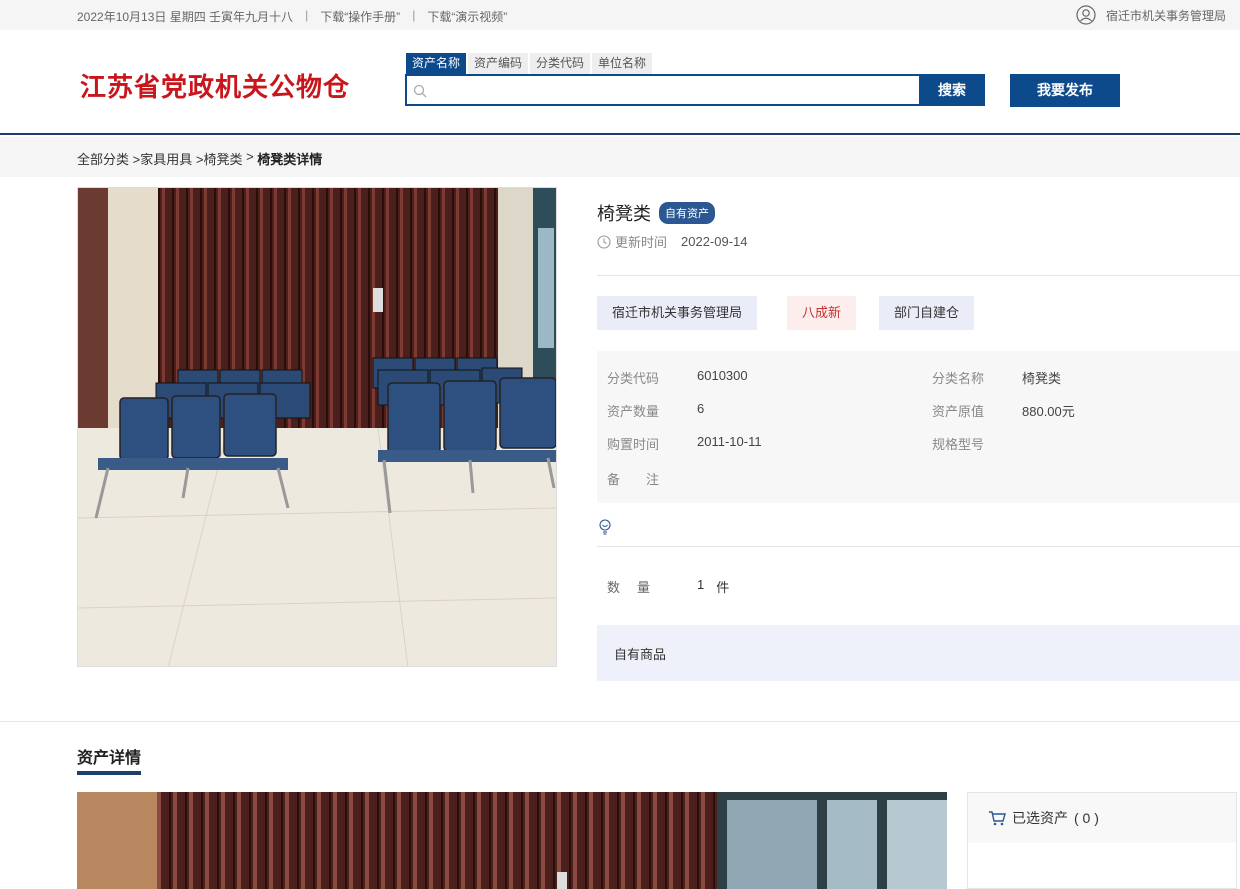 The image size is (1240, 889). I want to click on clock-icon, so click(604, 241).